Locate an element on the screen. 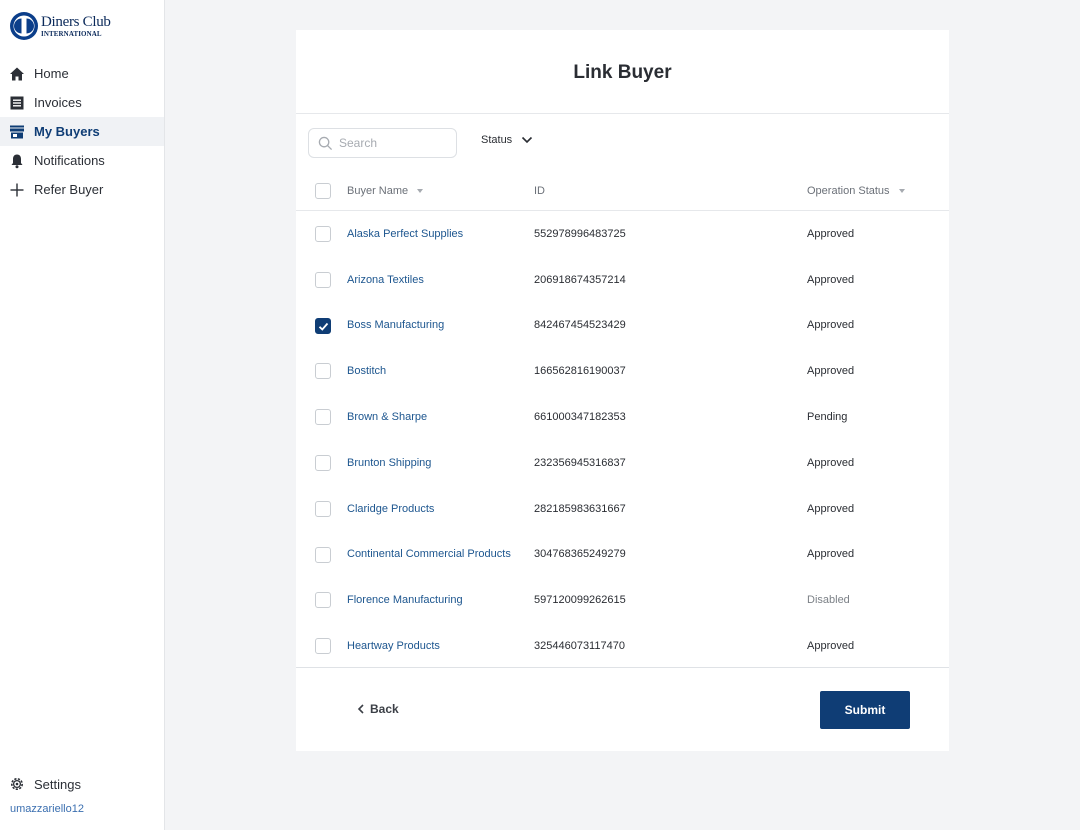 Image resolution: width=1080 pixels, height=830 pixels. bell-icon is located at coordinates (17, 161).